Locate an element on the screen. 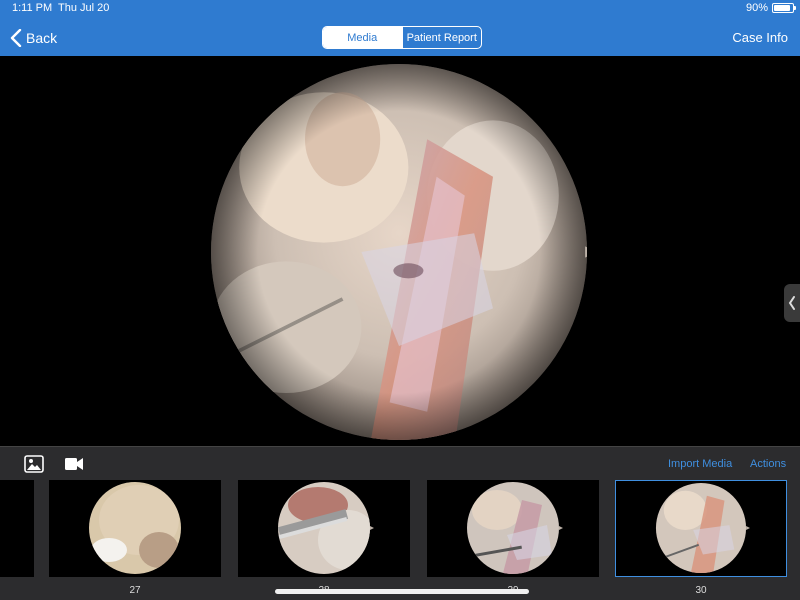  back-label: Back is located at coordinates (42, 38).